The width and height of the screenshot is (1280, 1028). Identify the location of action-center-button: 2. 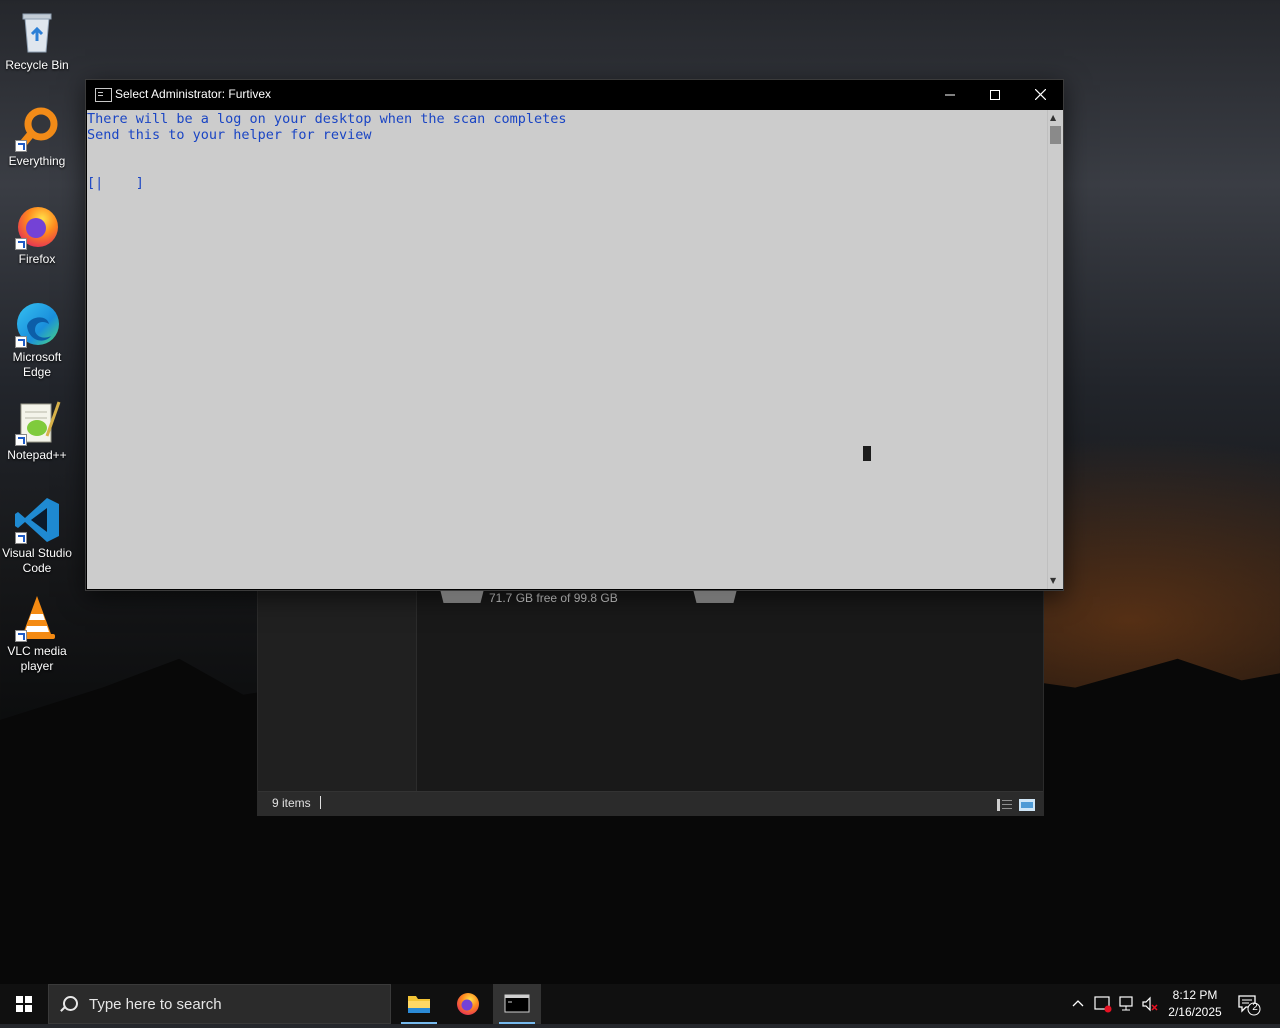
(1249, 1007).